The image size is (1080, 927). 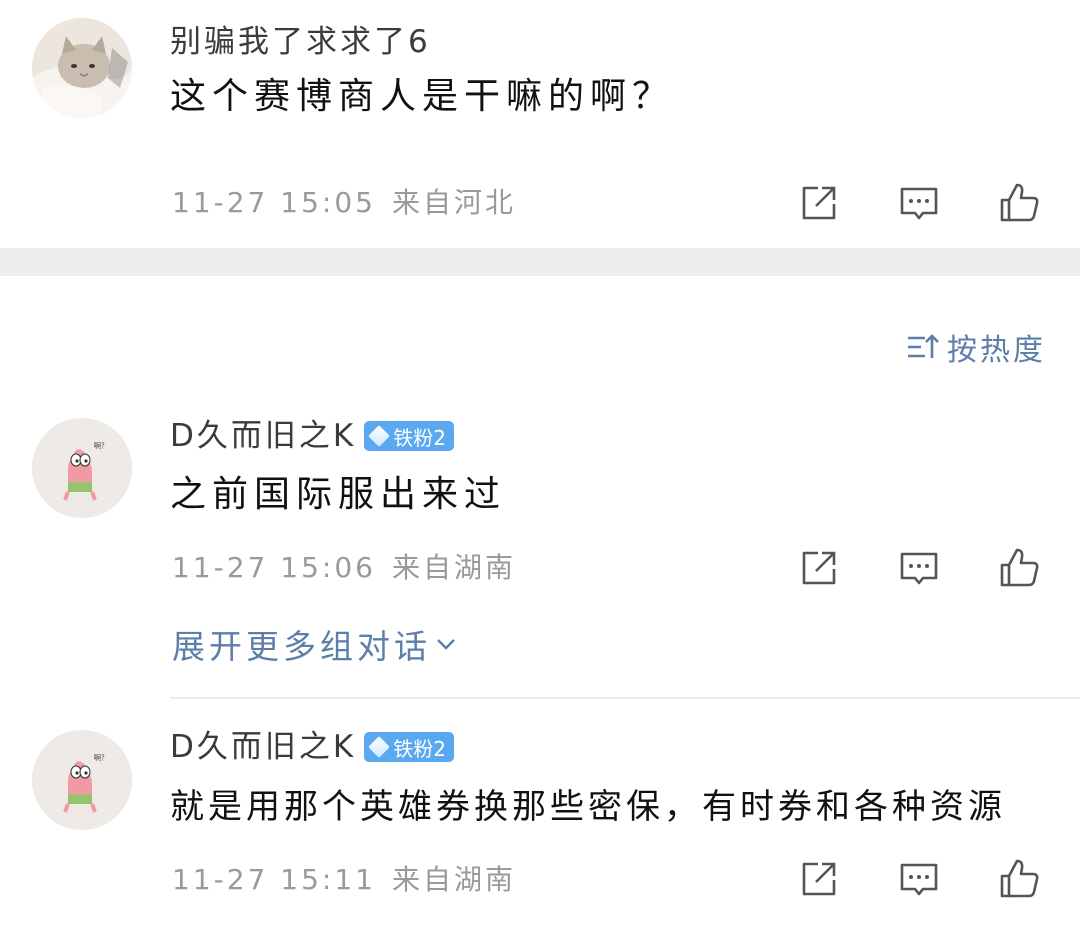 What do you see at coordinates (300, 42) in the screenshot?
I see `username: 别骗我了求求了6` at bounding box center [300, 42].